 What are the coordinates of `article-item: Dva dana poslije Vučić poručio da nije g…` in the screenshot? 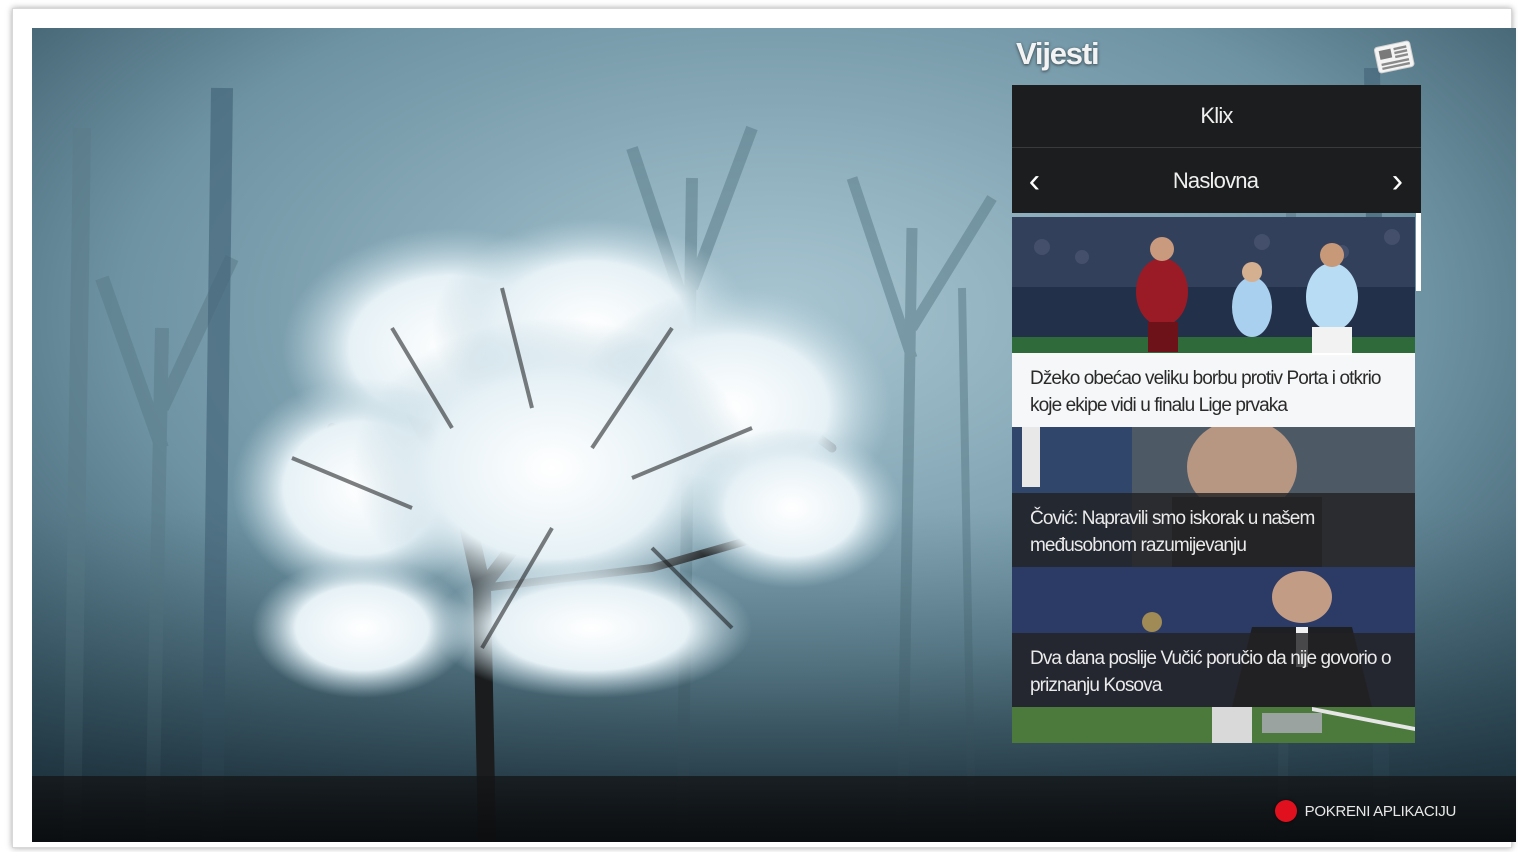 It's located at (1213, 637).